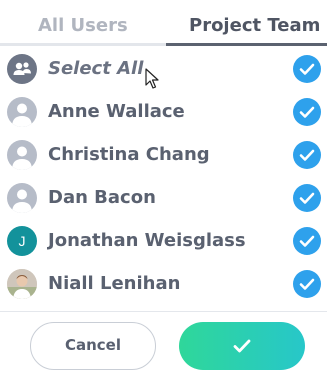  I want to click on group-icon, so click(22, 69).